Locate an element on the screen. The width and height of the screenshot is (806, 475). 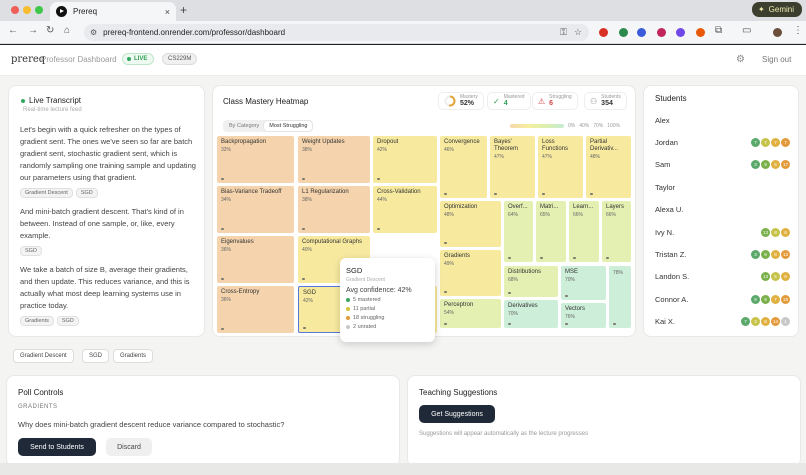
heatmap-cell: Overf... 64% is located at coordinates (518, 231).